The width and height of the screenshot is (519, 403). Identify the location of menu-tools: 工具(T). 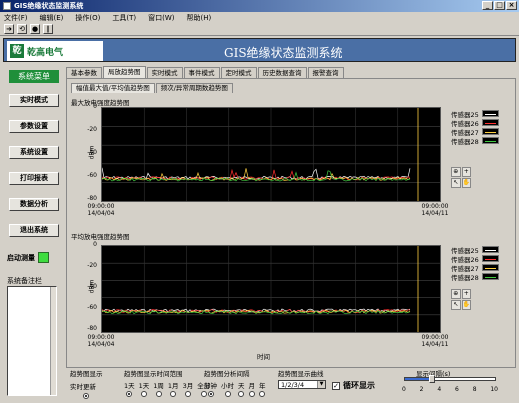
(124, 18).